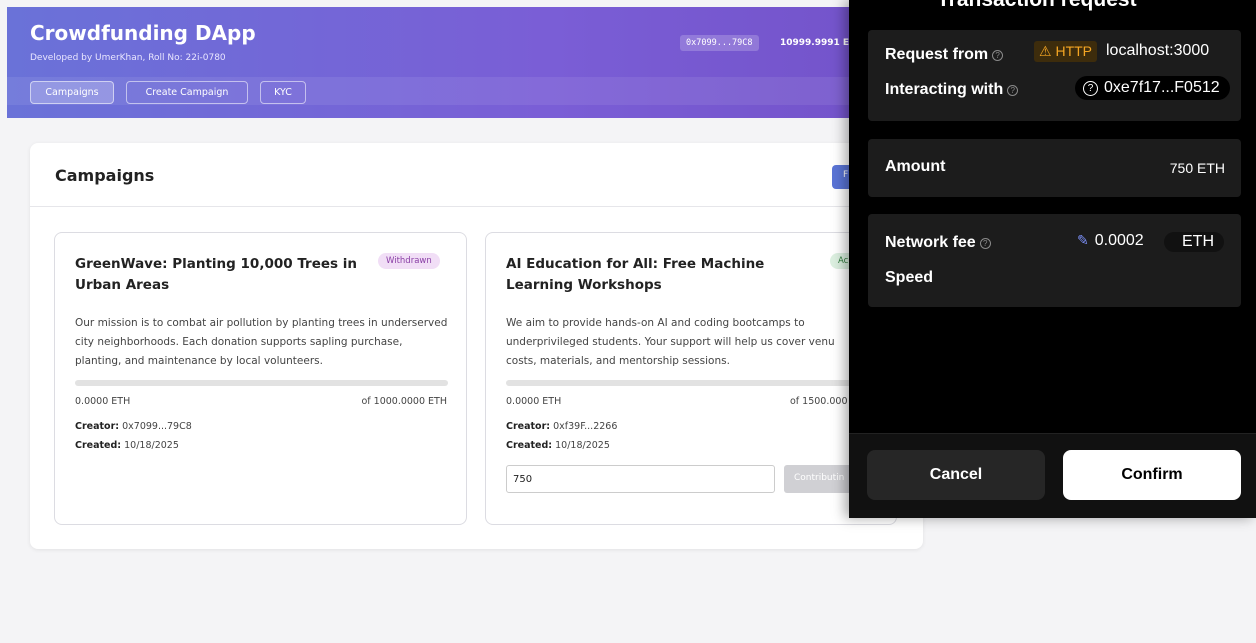 This screenshot has width=1256, height=643. Describe the element at coordinates (143, 33) in the screenshot. I see `app-title: Crowdfunding DApp` at that location.